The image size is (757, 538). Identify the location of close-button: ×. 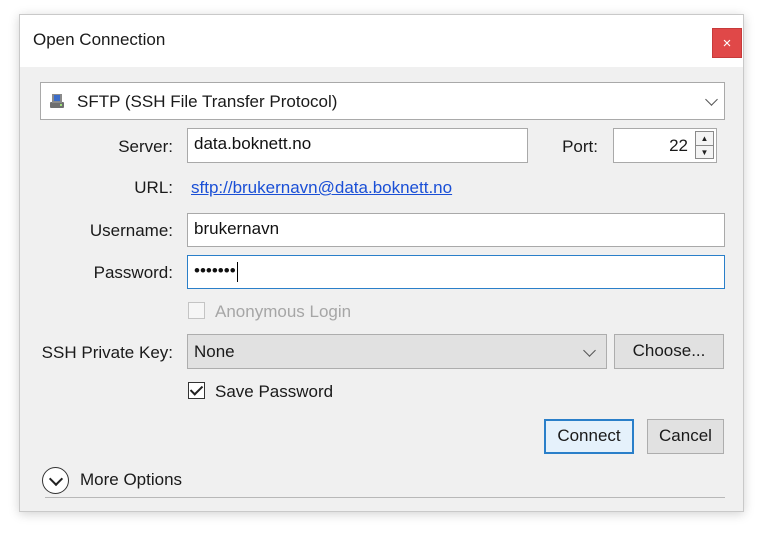
(727, 43).